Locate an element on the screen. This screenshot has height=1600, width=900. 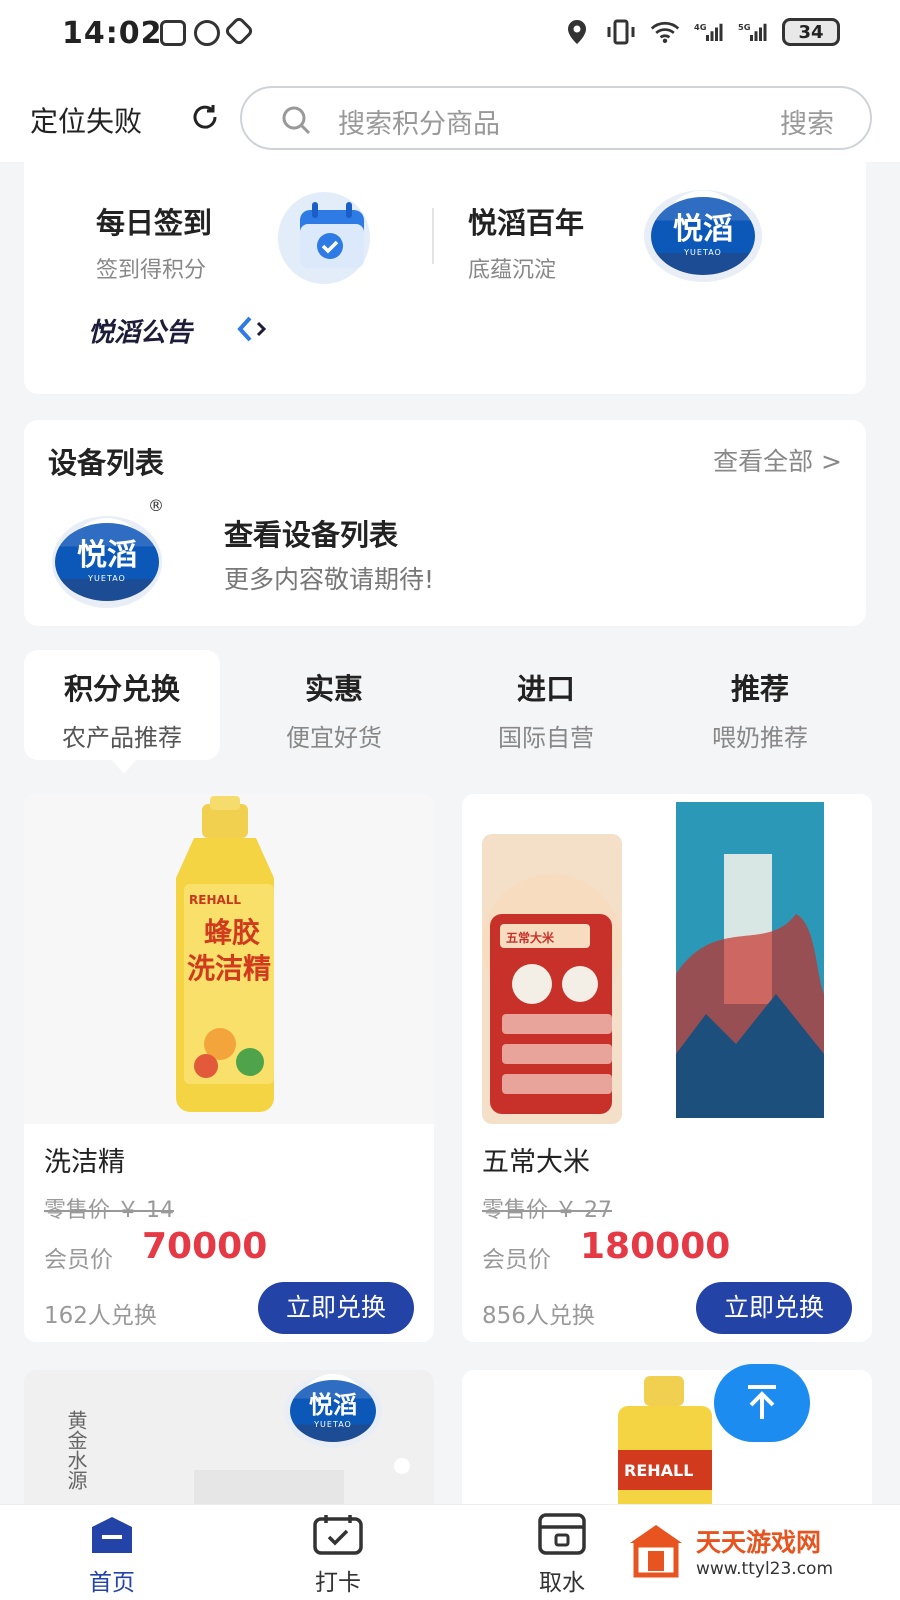
product-image: REHALL 蜂胶 洗洁精 is located at coordinates (229, 959).